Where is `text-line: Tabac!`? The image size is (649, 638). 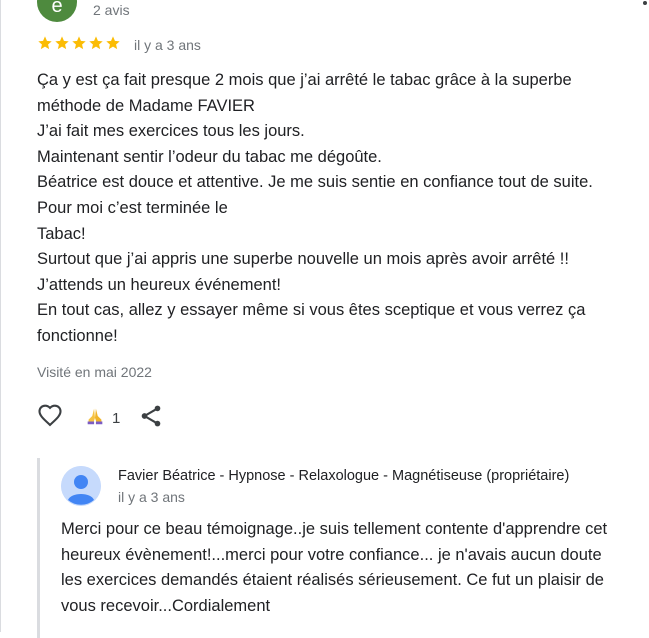
text-line: Tabac! is located at coordinates (61, 233).